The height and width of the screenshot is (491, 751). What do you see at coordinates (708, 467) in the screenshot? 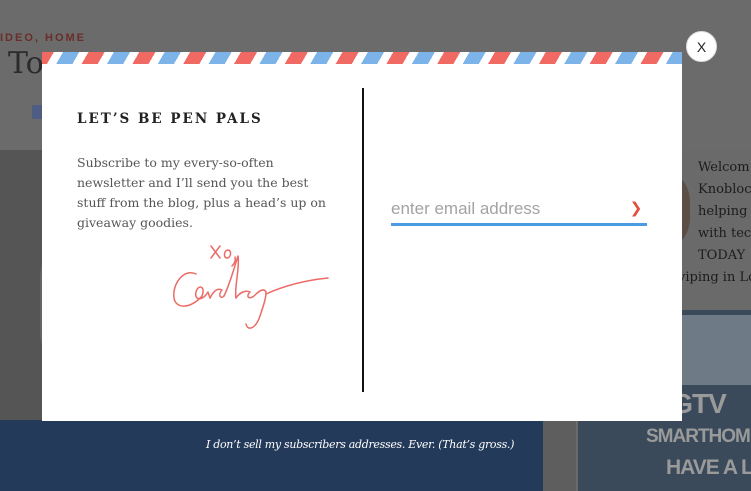
I see `ad-headline-line2: HAVE A LO` at bounding box center [708, 467].